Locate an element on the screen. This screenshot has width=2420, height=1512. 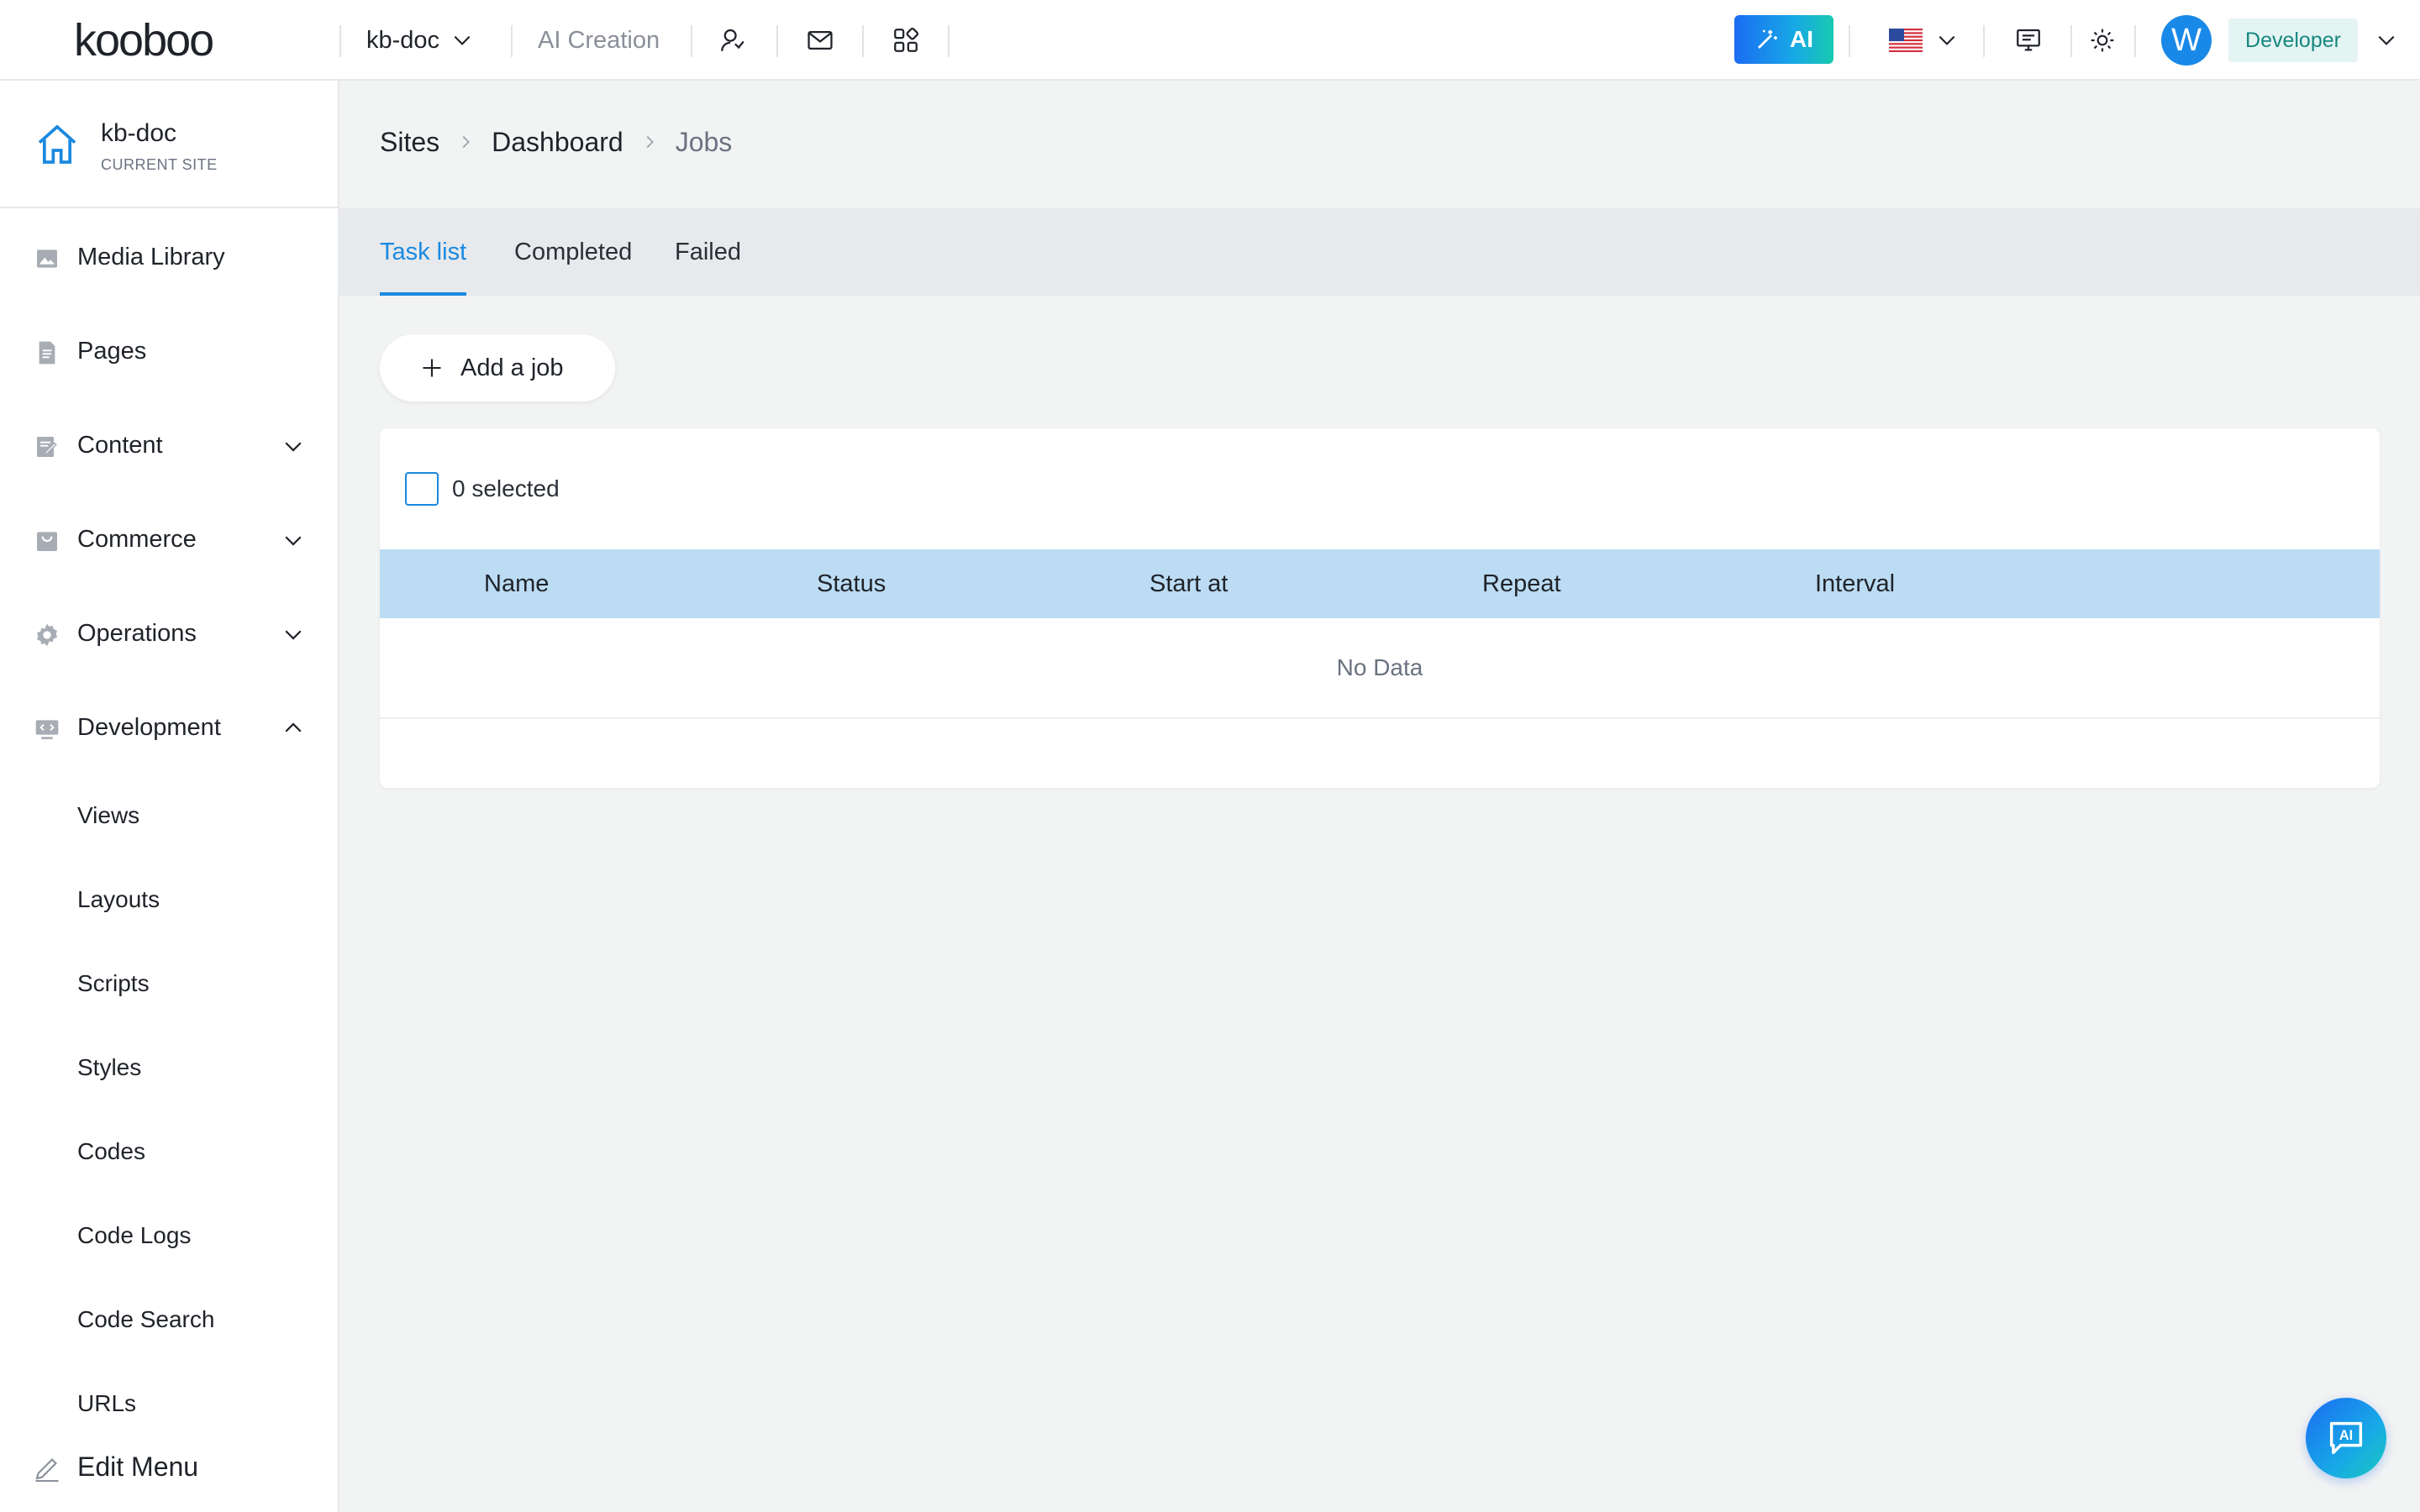
breadcrumb: Sites Dashboard Jobs is located at coordinates (556, 142).